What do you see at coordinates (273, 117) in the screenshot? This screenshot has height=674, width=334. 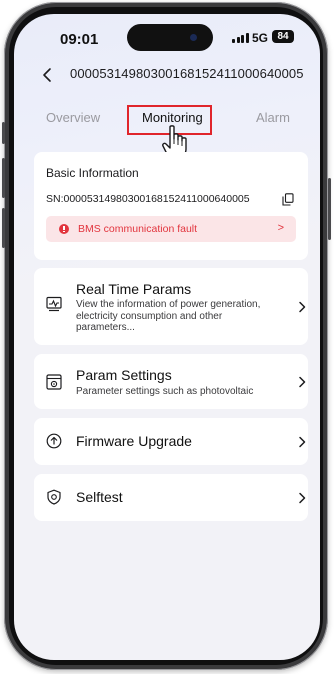 I see `tab-alarm: Alarm` at bounding box center [273, 117].